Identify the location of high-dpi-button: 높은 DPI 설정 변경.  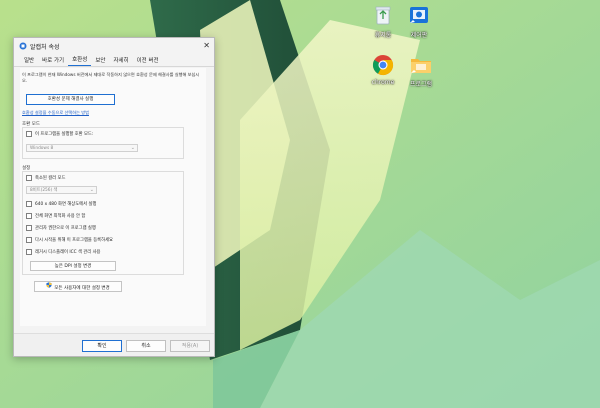
(73, 266).